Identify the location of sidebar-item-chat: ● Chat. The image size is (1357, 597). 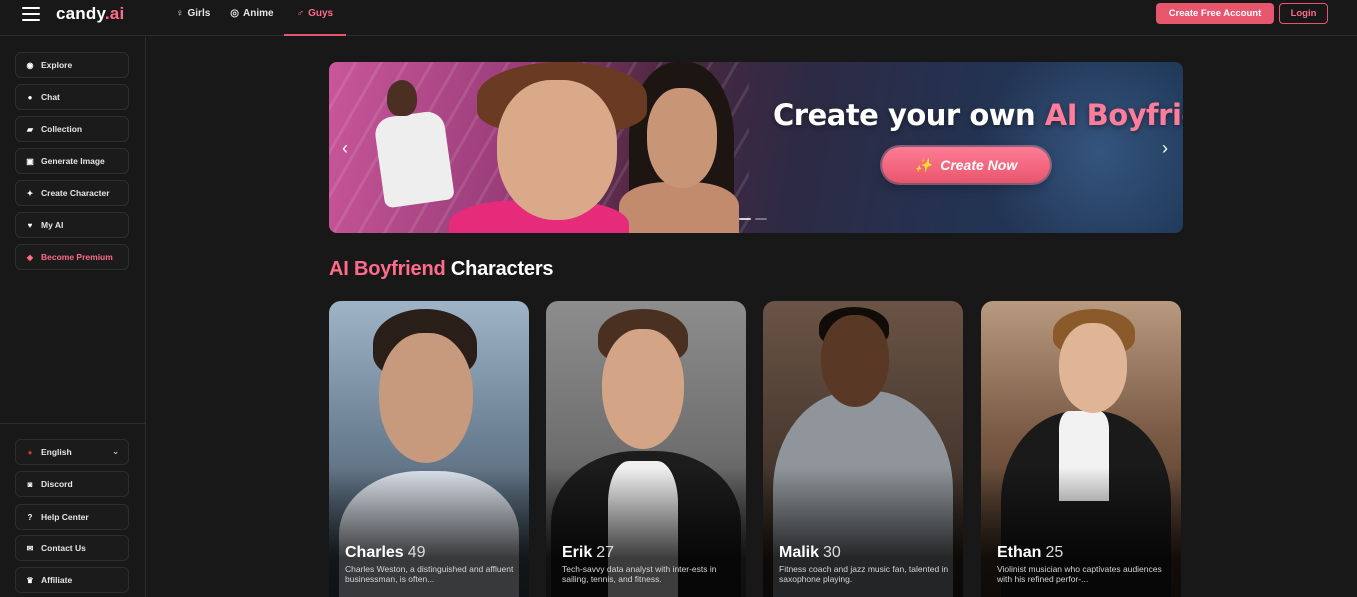
(72, 97).